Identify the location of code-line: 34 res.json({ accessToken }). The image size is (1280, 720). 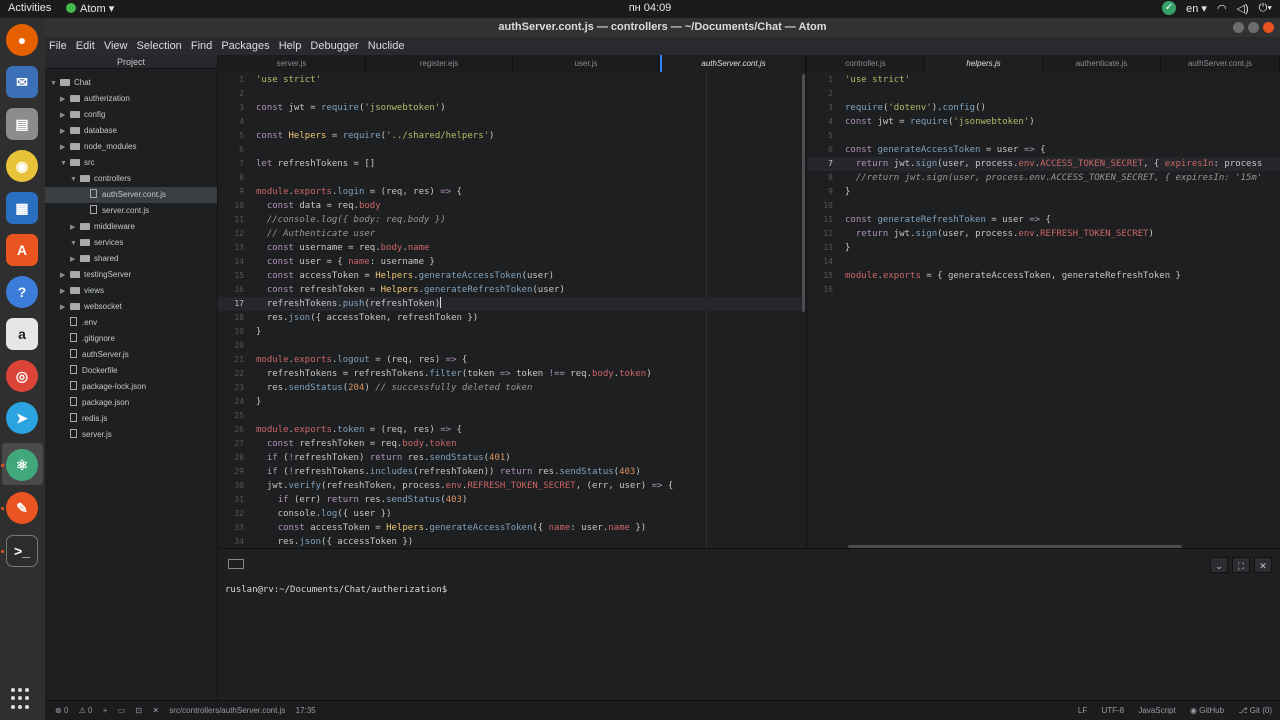
(510, 541).